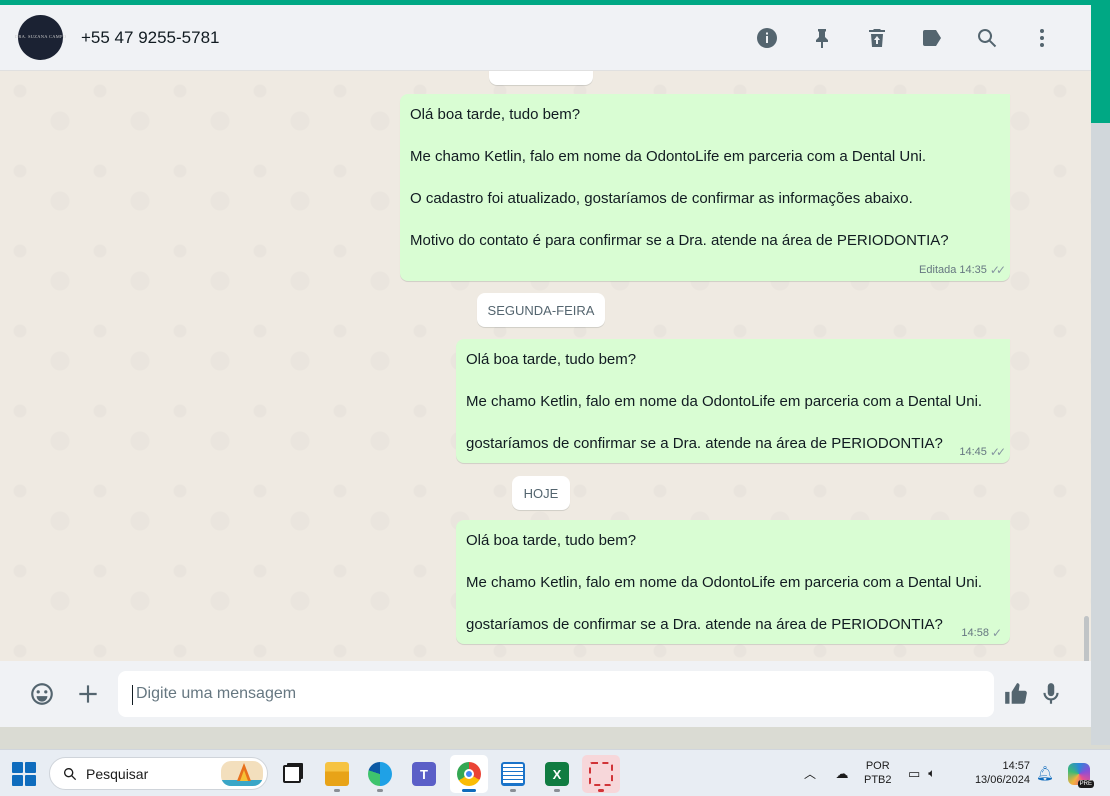 The image size is (1110, 796). Describe the element at coordinates (1002, 780) in the screenshot. I see `clock-date: 13/06/2024` at that location.